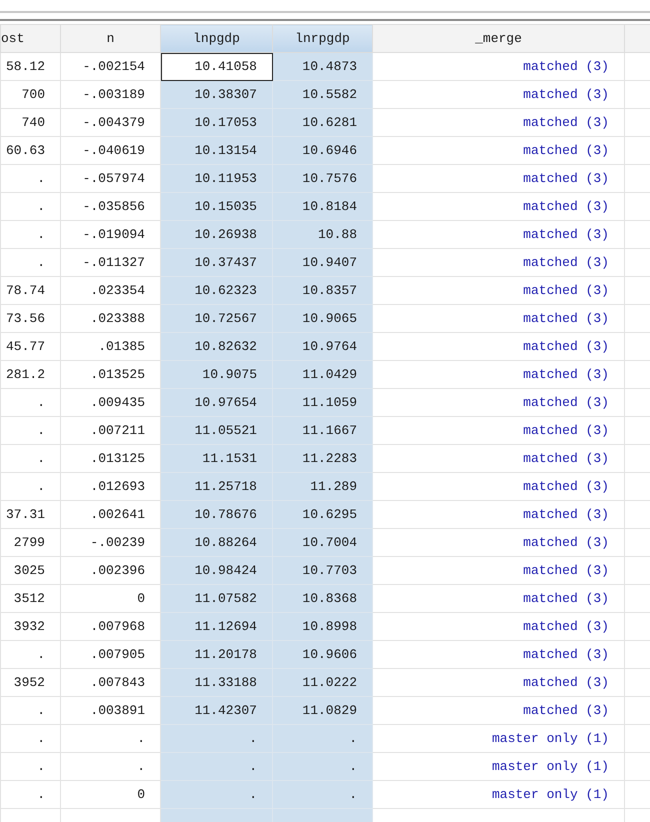  Describe the element at coordinates (322, 206) in the screenshot. I see `table-cell: 10.8184` at that location.